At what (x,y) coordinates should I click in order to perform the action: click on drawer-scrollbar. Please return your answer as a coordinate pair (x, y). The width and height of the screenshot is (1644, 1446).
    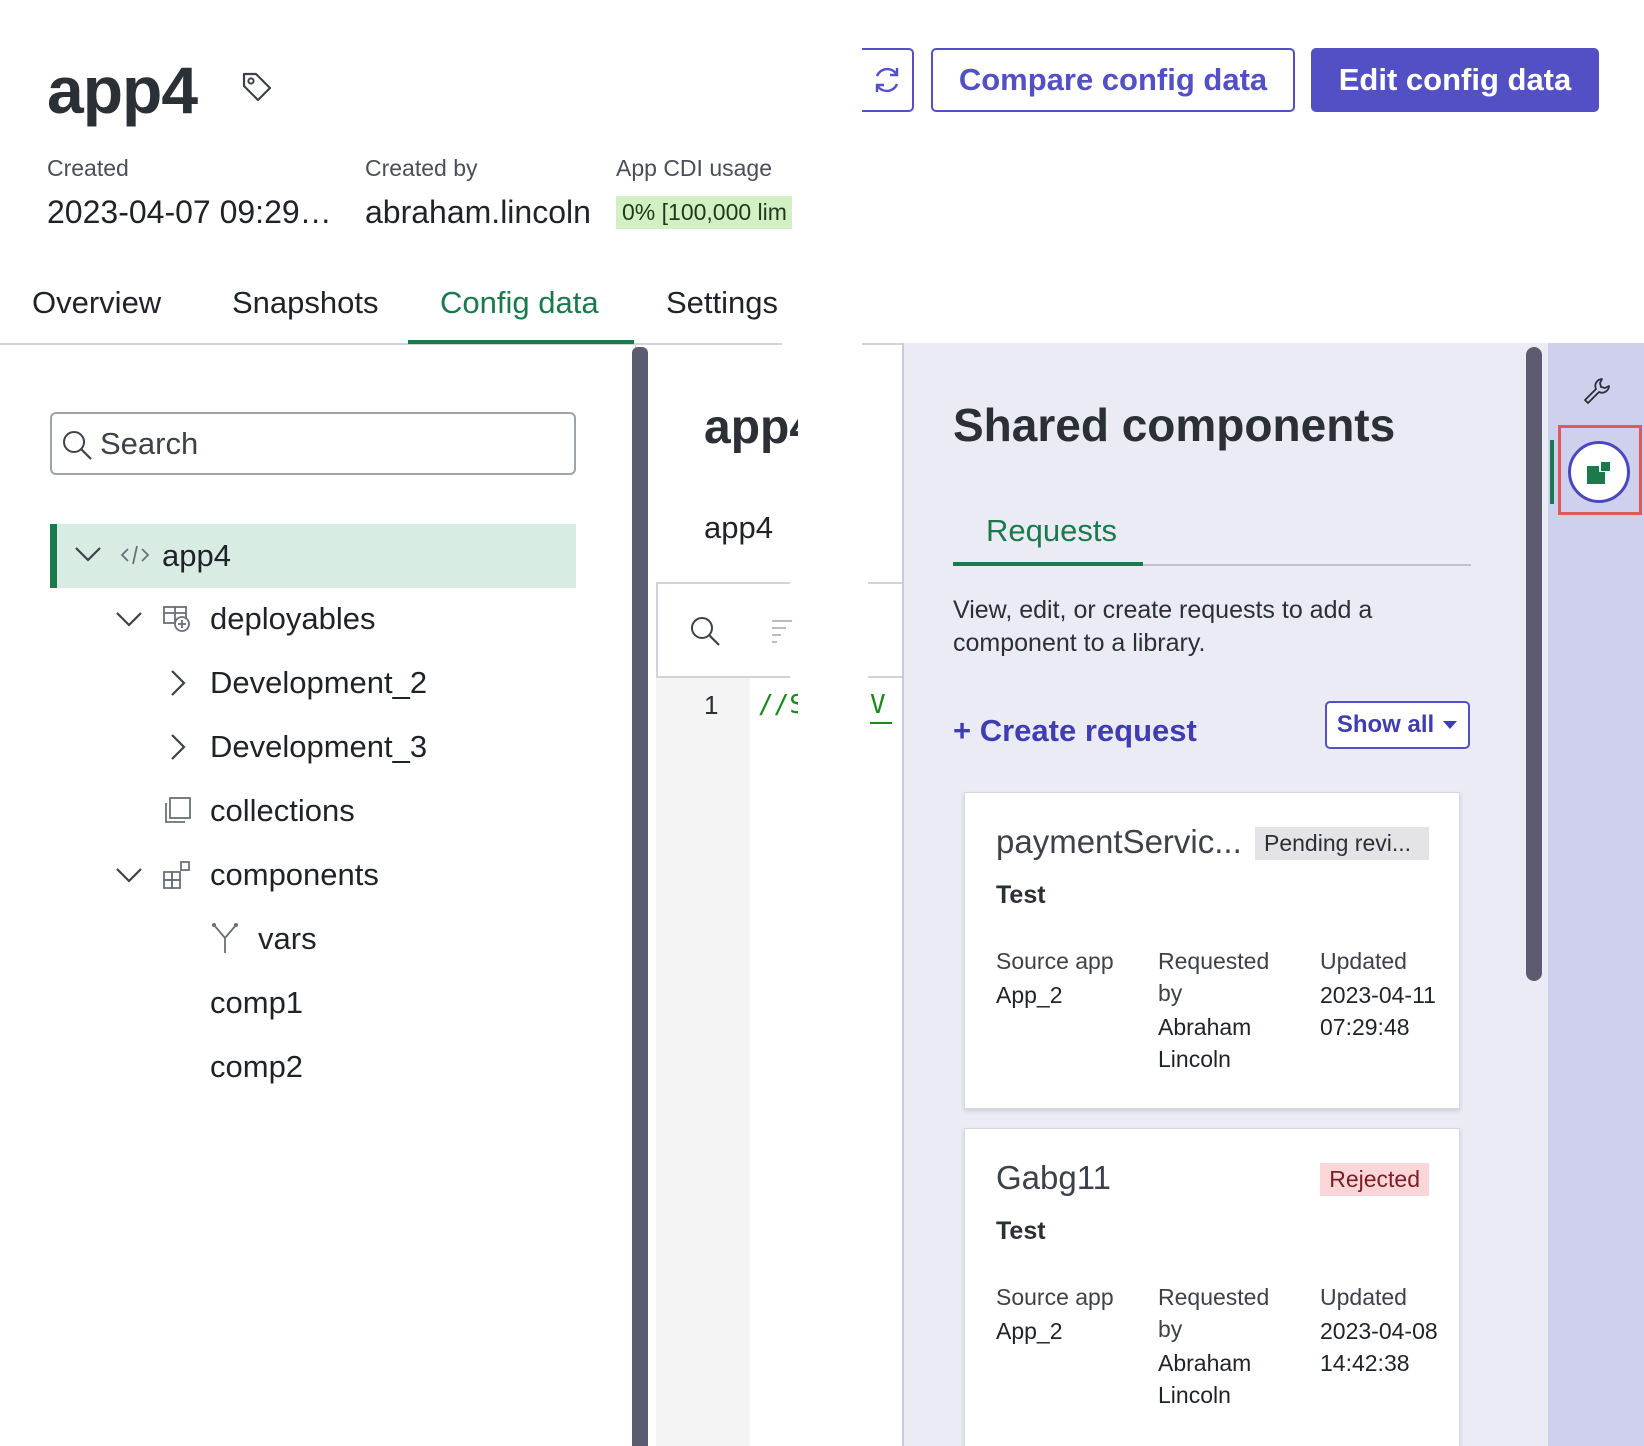
    Looking at the image, I should click on (1534, 664).